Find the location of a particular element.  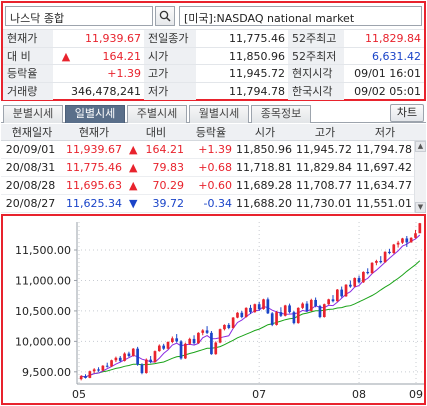

column-header: 대비 is located at coordinates (156, 132).